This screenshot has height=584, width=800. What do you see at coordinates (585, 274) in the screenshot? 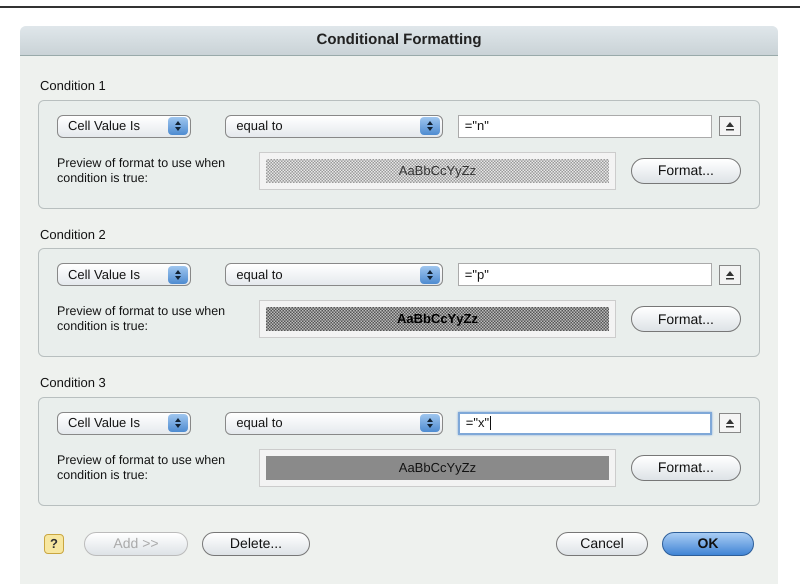
I see `input-field: ="p"` at bounding box center [585, 274].